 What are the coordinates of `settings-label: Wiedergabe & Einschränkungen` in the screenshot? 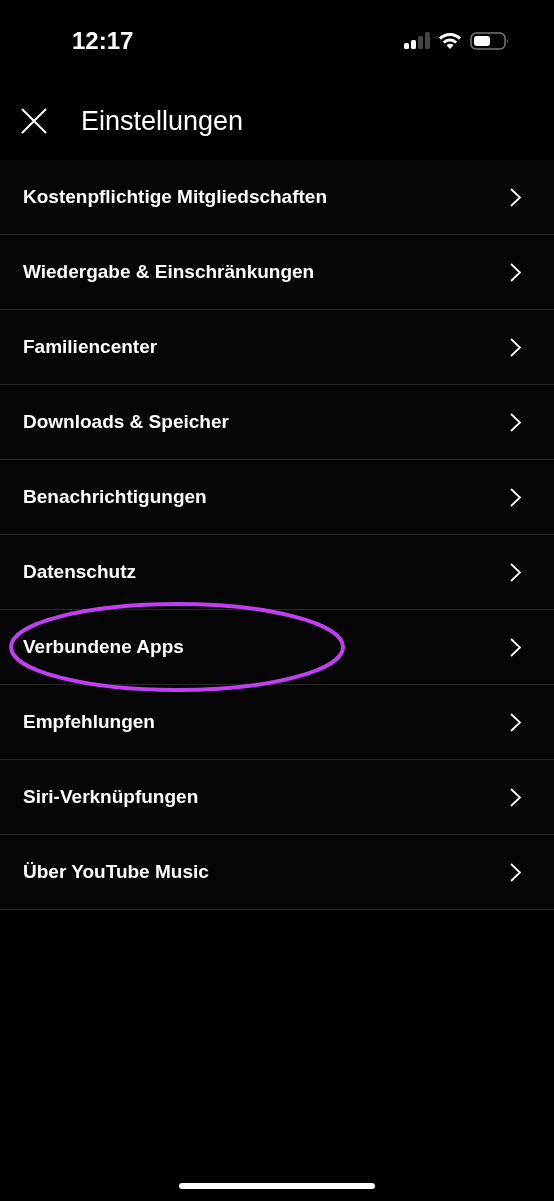 It's located at (169, 272).